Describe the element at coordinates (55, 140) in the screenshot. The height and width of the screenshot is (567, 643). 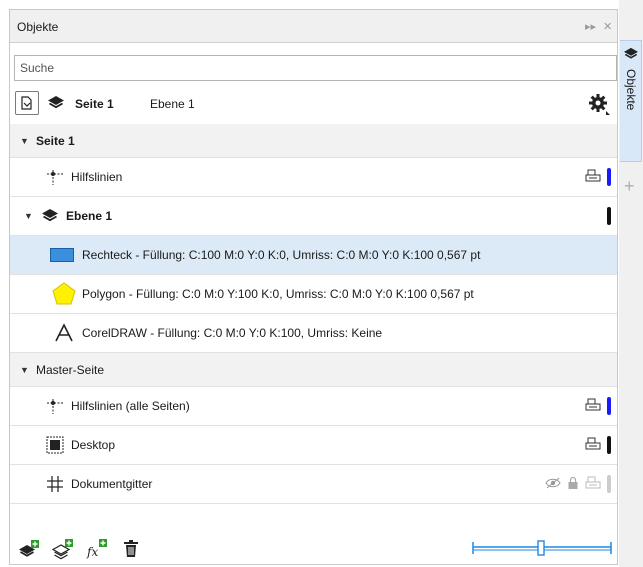
I see `page-section-label: Seite 1` at that location.